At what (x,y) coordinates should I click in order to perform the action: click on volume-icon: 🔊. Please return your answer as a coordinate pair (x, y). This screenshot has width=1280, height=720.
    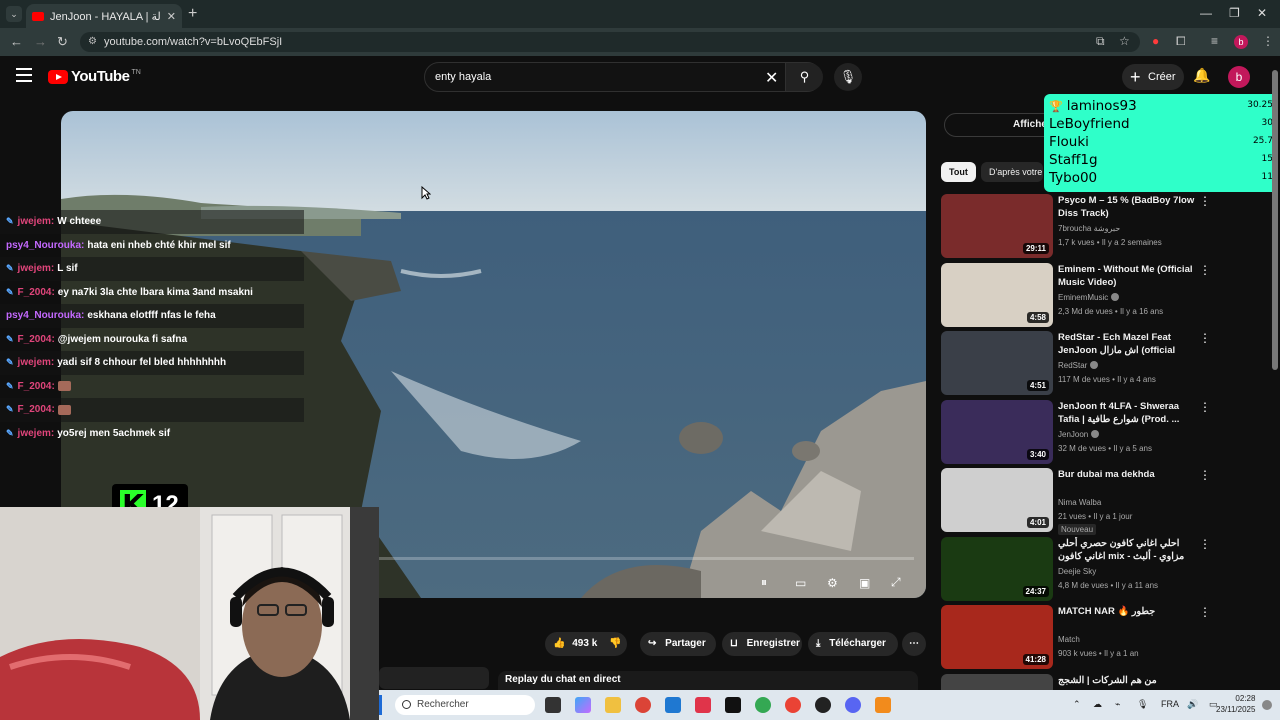
    Looking at the image, I should click on (1192, 704).